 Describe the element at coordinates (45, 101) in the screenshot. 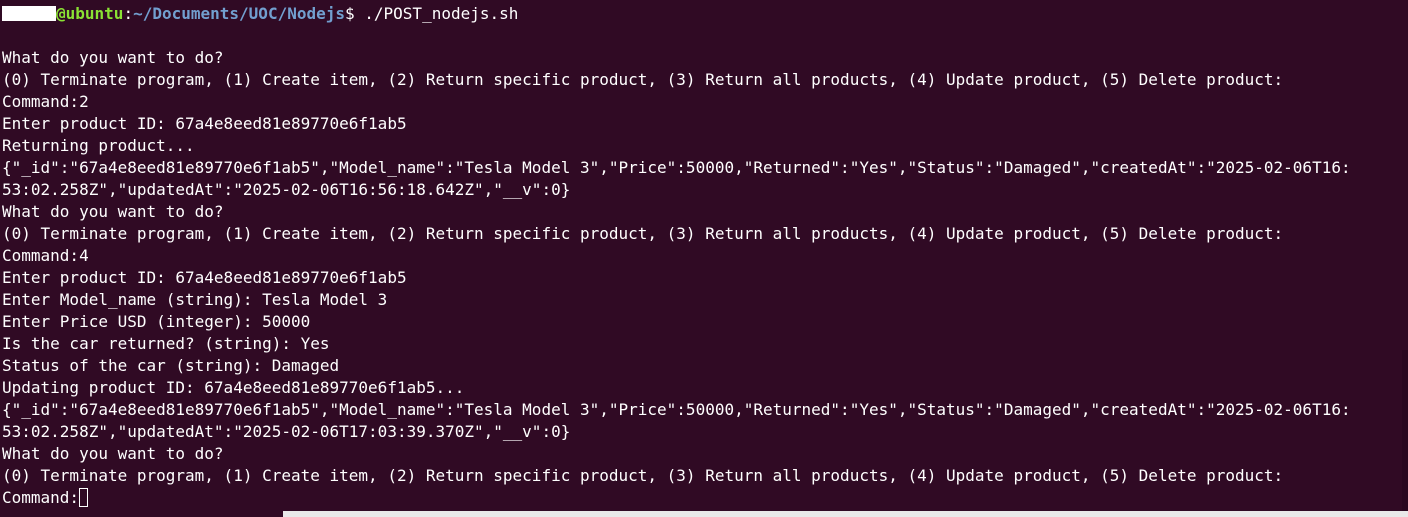

I see `output-line: Command:2` at that location.